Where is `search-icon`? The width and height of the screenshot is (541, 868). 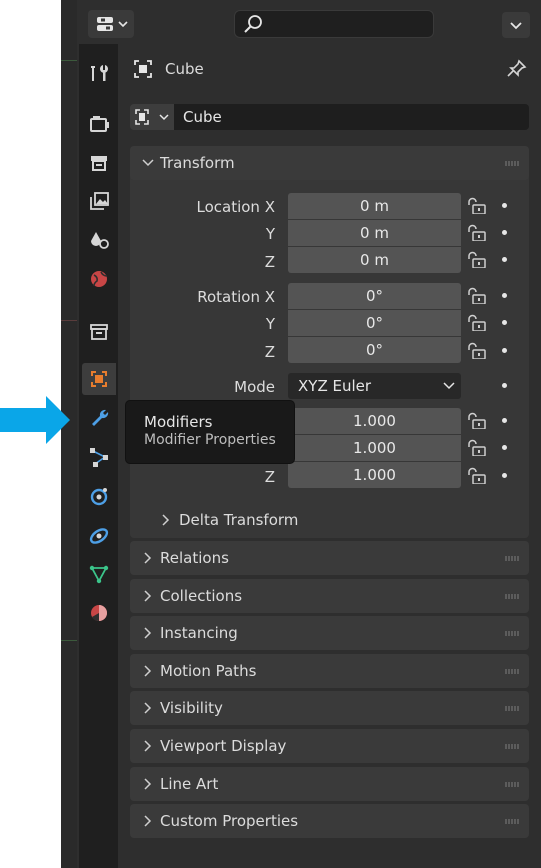 search-icon is located at coordinates (253, 24).